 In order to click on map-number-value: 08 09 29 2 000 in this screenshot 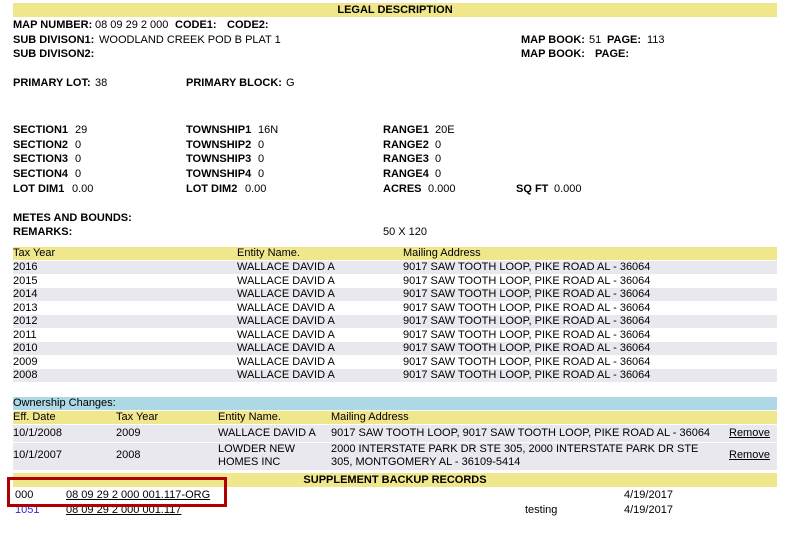, I will do `click(132, 25)`.